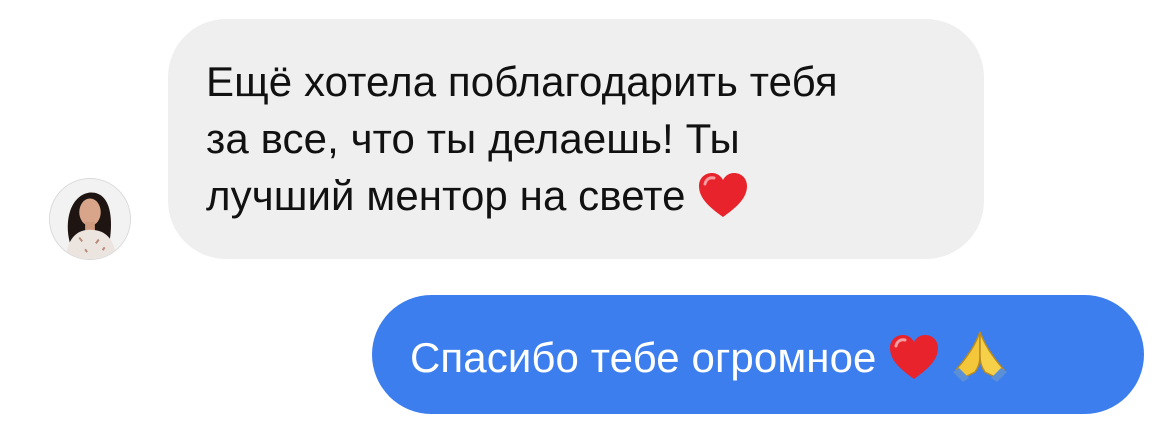 This screenshot has width=1170, height=421. I want to click on sender-avatar, so click(90, 219).